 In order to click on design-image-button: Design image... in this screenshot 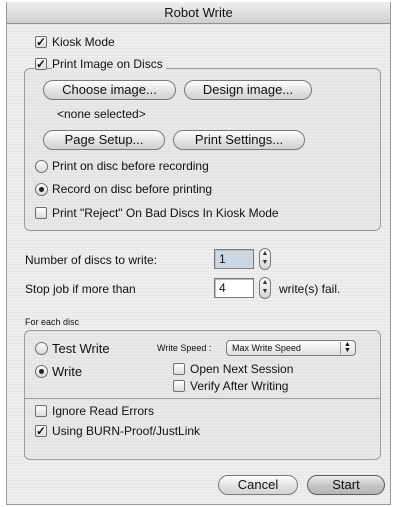, I will do `click(248, 90)`.